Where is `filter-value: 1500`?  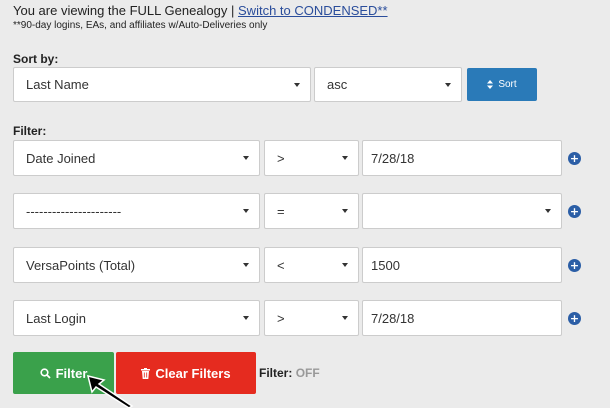 filter-value: 1500 is located at coordinates (385, 265).